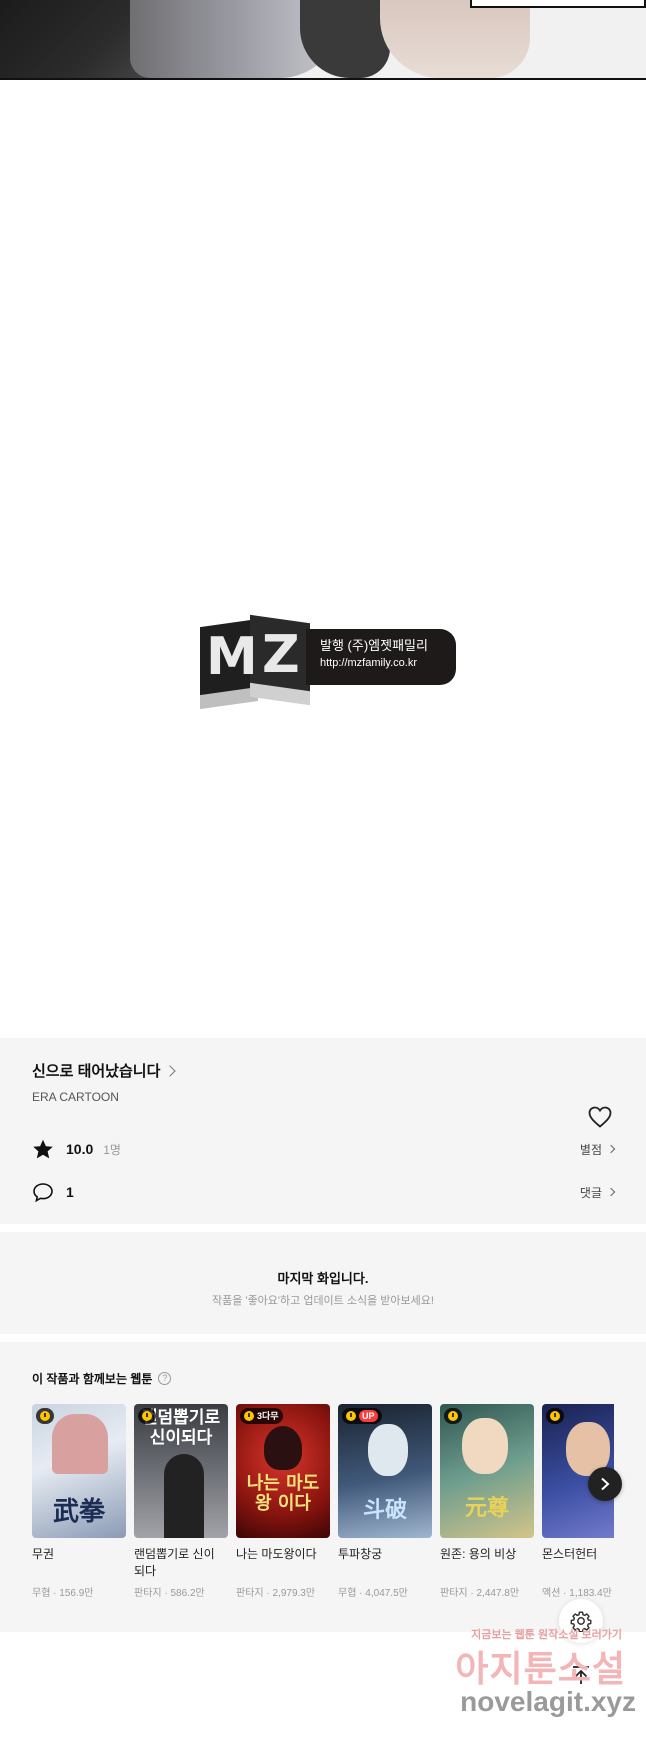  Describe the element at coordinates (480, 1593) in the screenshot. I see `rec-meta: 판타지 · 2,447.8만` at that location.